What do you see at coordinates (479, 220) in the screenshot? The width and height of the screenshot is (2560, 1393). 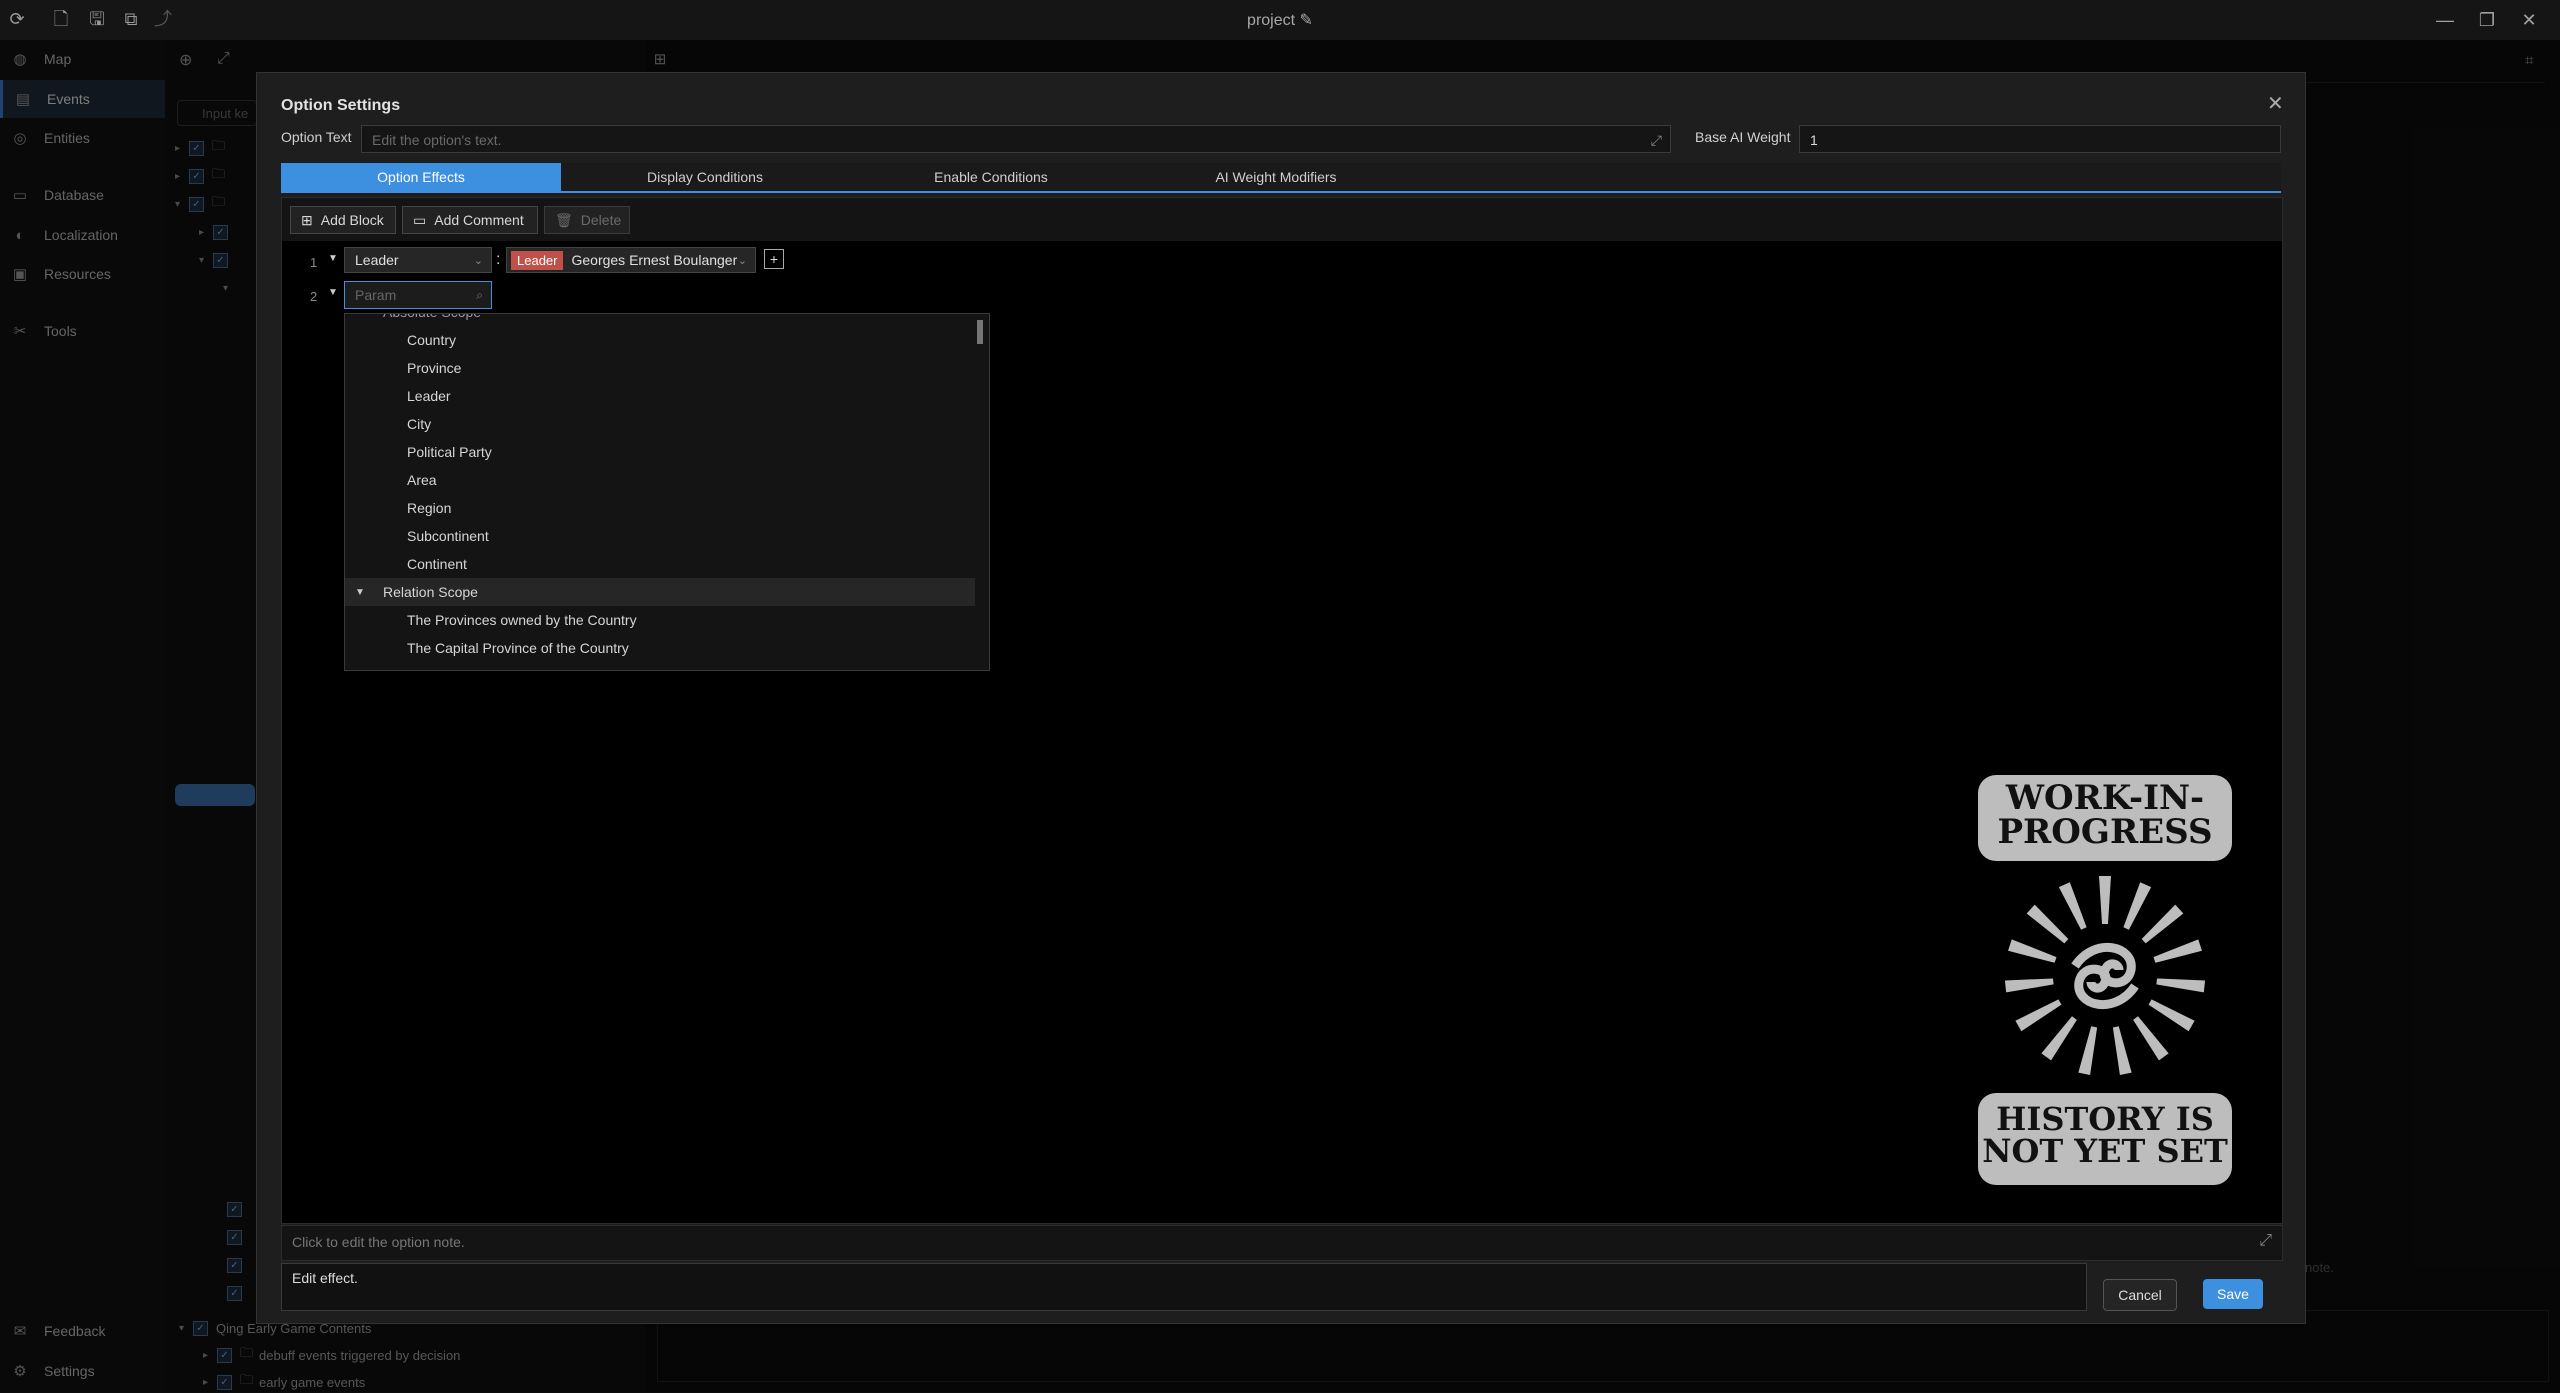 I see `add-comment-label: Add Comment` at bounding box center [479, 220].